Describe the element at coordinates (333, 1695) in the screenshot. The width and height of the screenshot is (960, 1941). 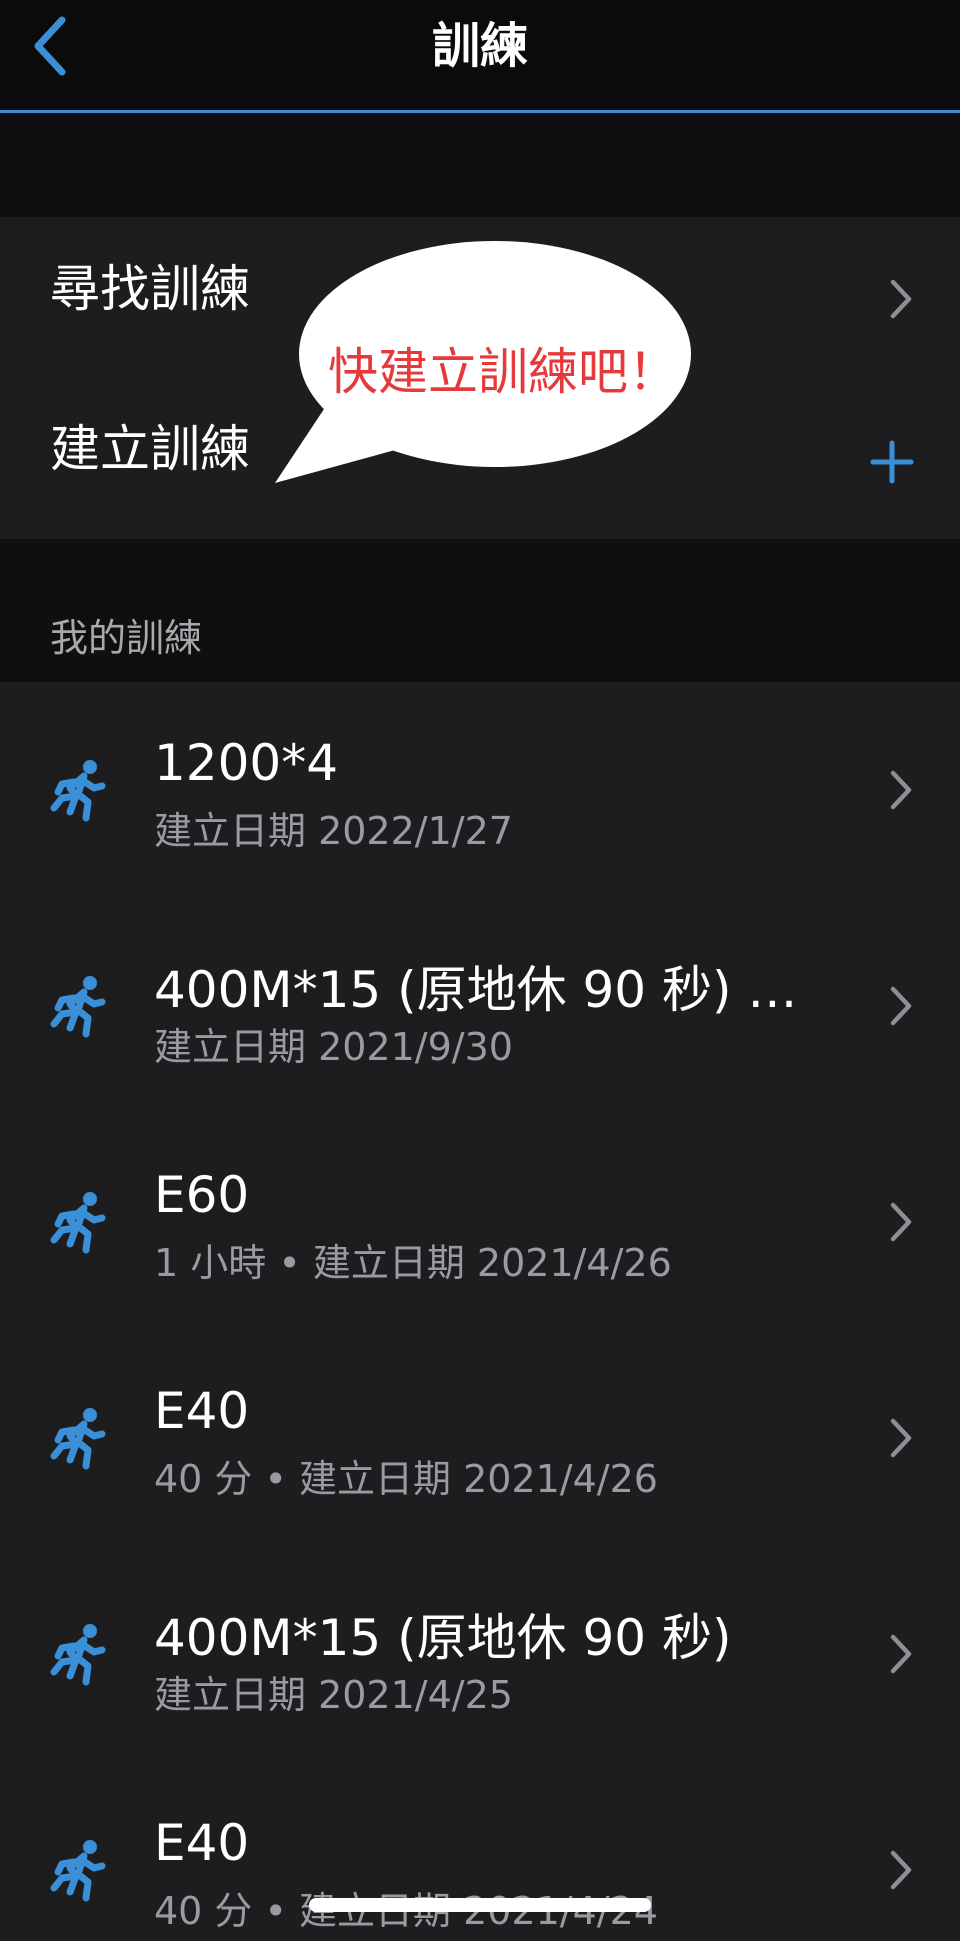
I see `workout-subtitle: 建立日期 2021/4/25` at that location.